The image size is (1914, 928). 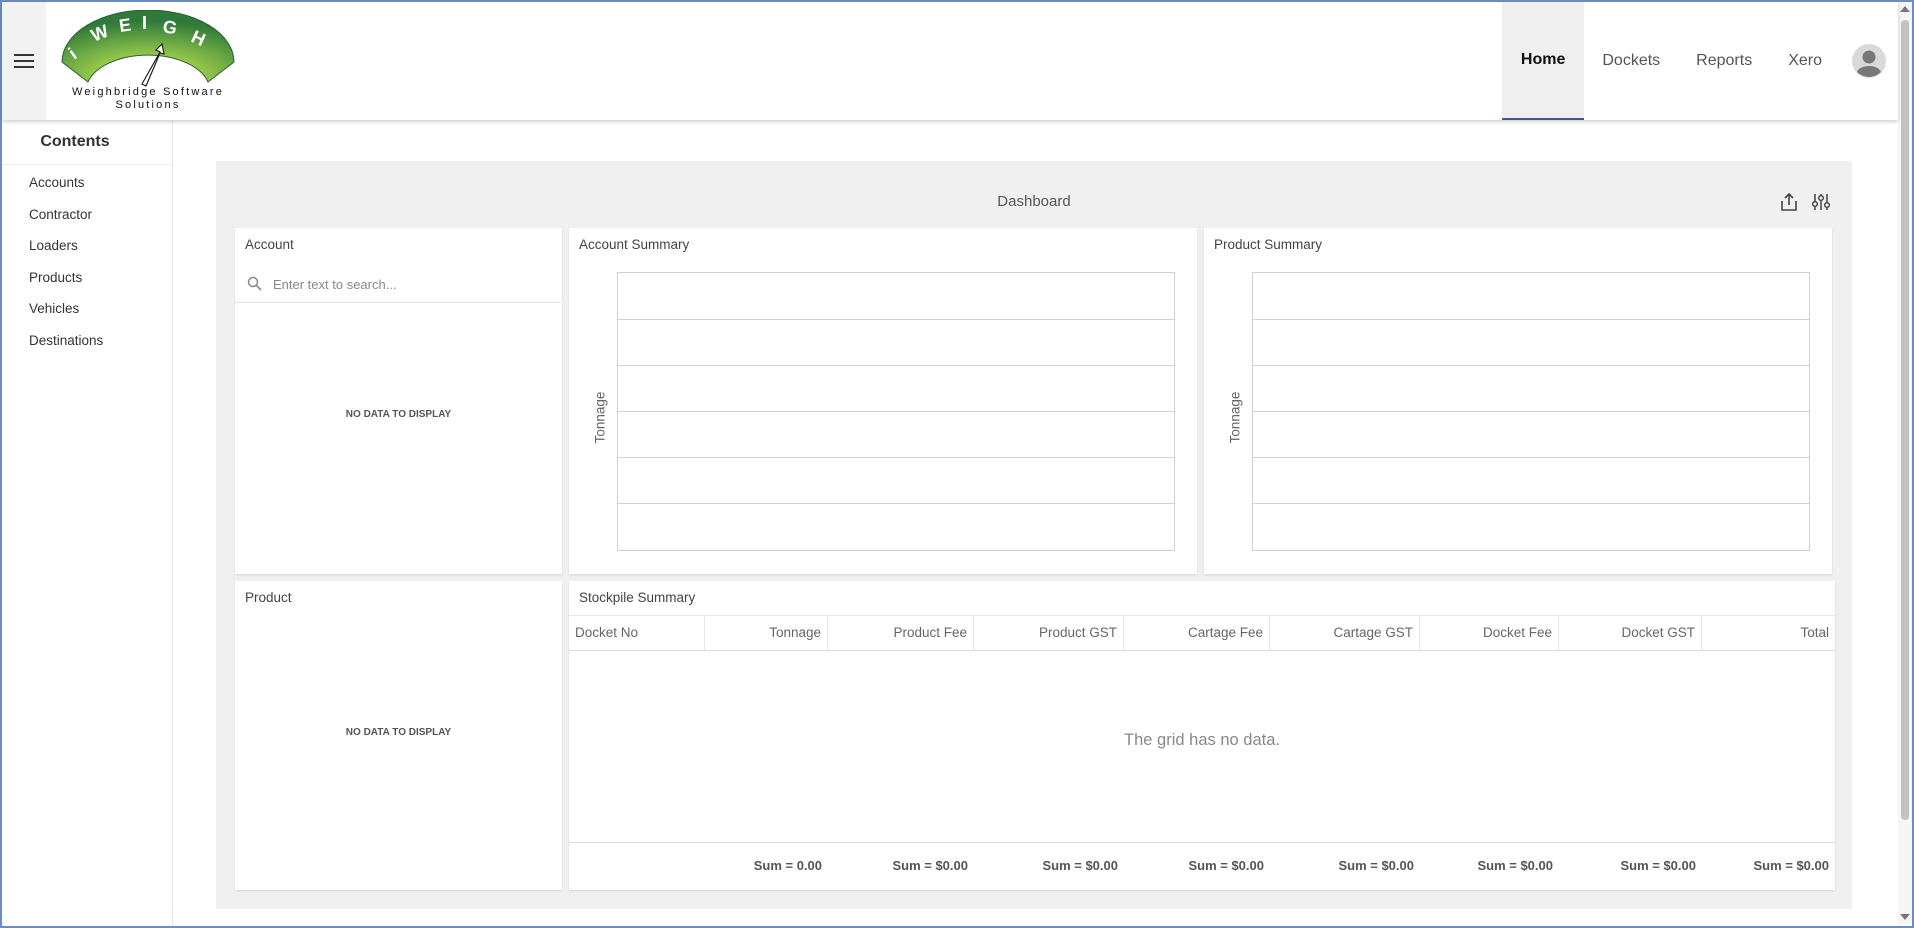 I want to click on account-summary-title: Account Summary, so click(x=634, y=244).